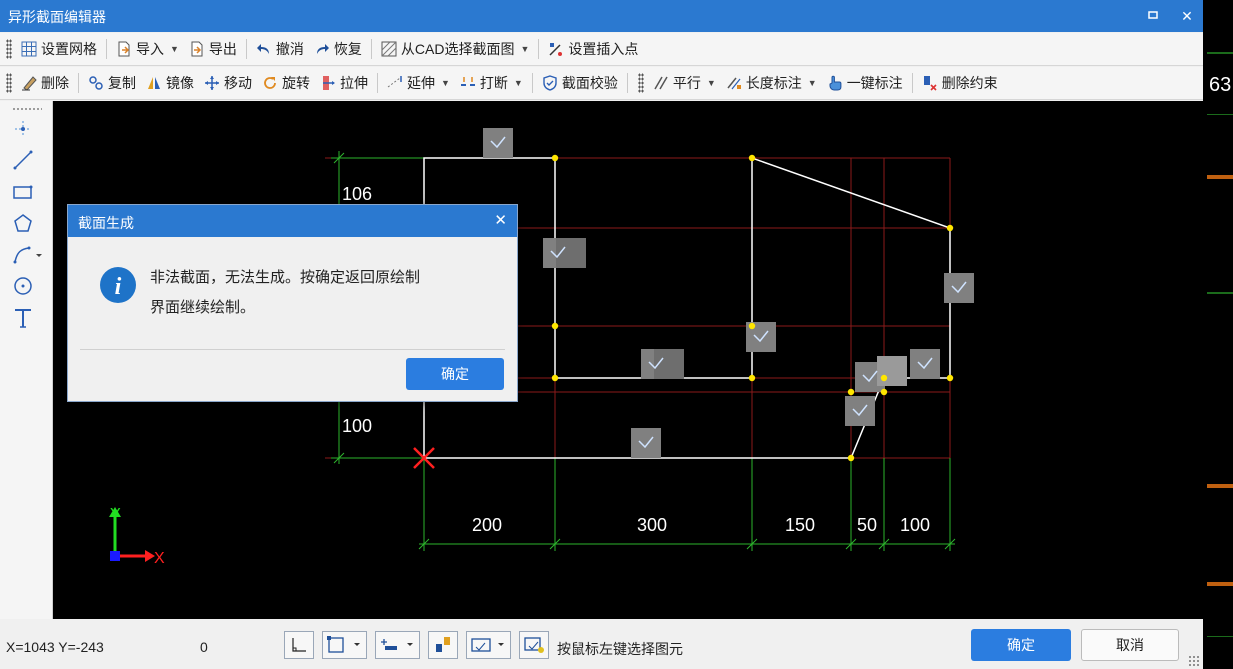 Image resolution: width=1233 pixels, height=669 pixels. What do you see at coordinates (159, 558) in the screenshot?
I see `axis-x-label: X` at bounding box center [159, 558].